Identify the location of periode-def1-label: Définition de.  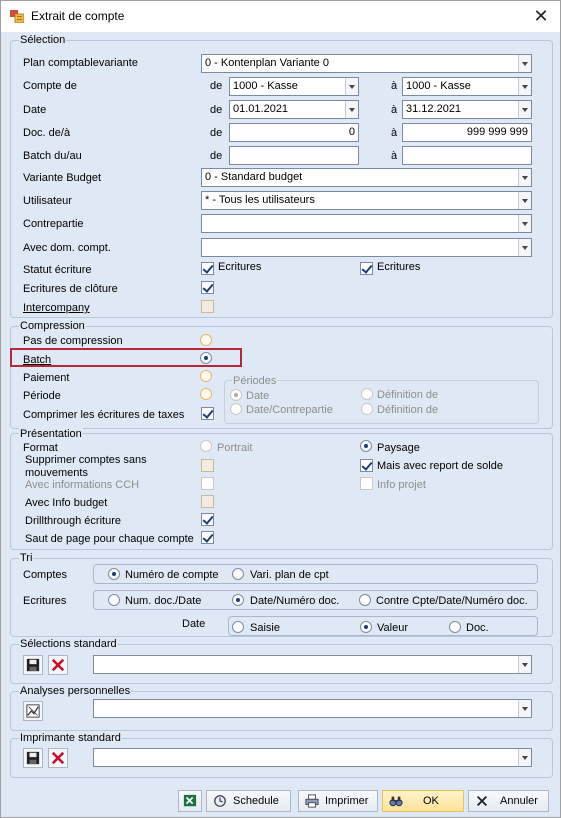
(408, 395).